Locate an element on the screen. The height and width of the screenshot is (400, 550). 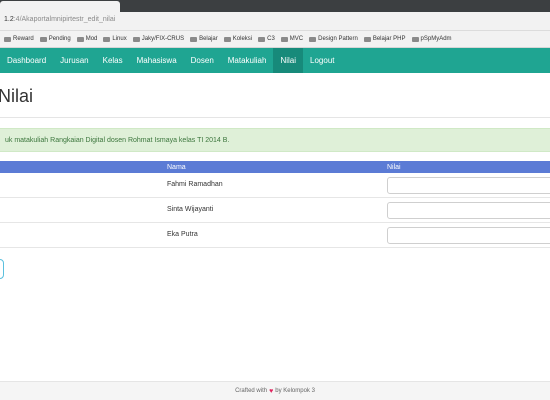
bookmark-label: Reward is located at coordinates (23, 39).